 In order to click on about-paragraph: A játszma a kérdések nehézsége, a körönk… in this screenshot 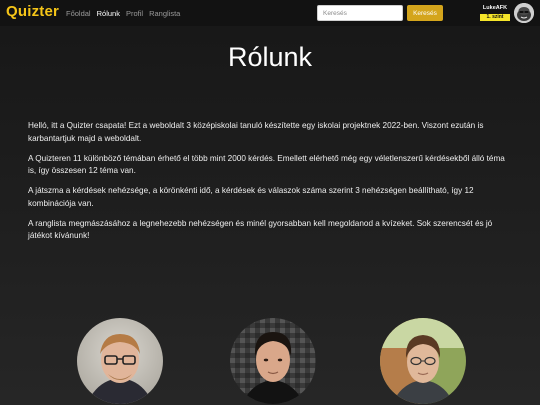, I will do `click(251, 197)`.